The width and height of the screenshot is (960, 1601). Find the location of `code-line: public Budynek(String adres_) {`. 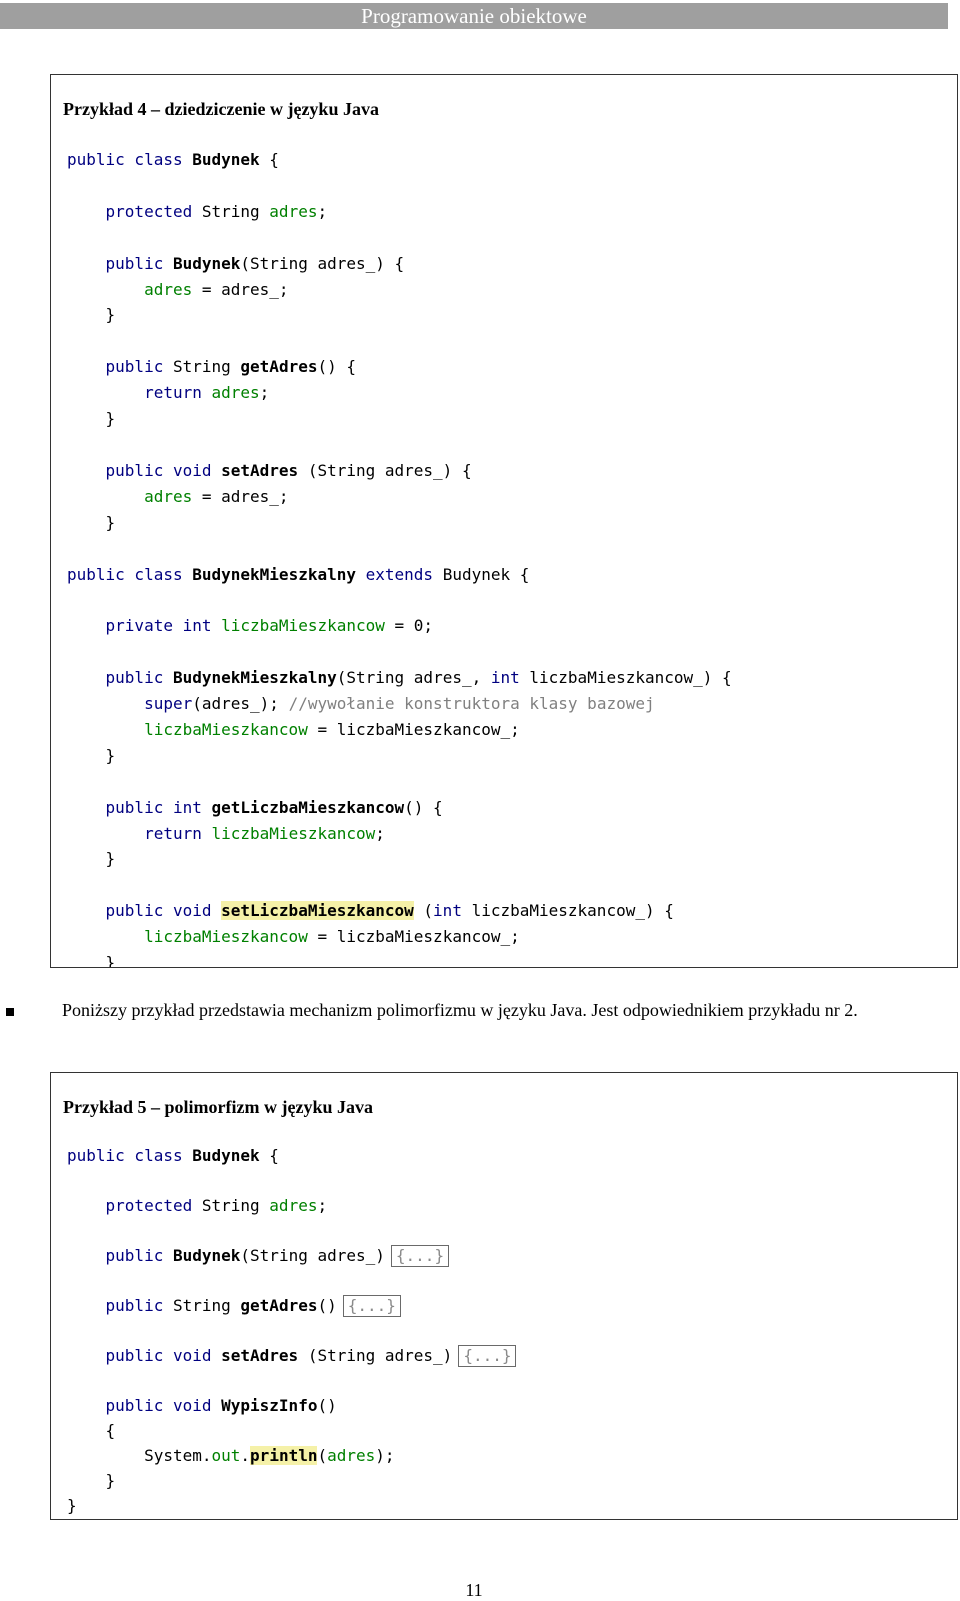

code-line: public Budynek(String adres_) { is located at coordinates (399, 264).